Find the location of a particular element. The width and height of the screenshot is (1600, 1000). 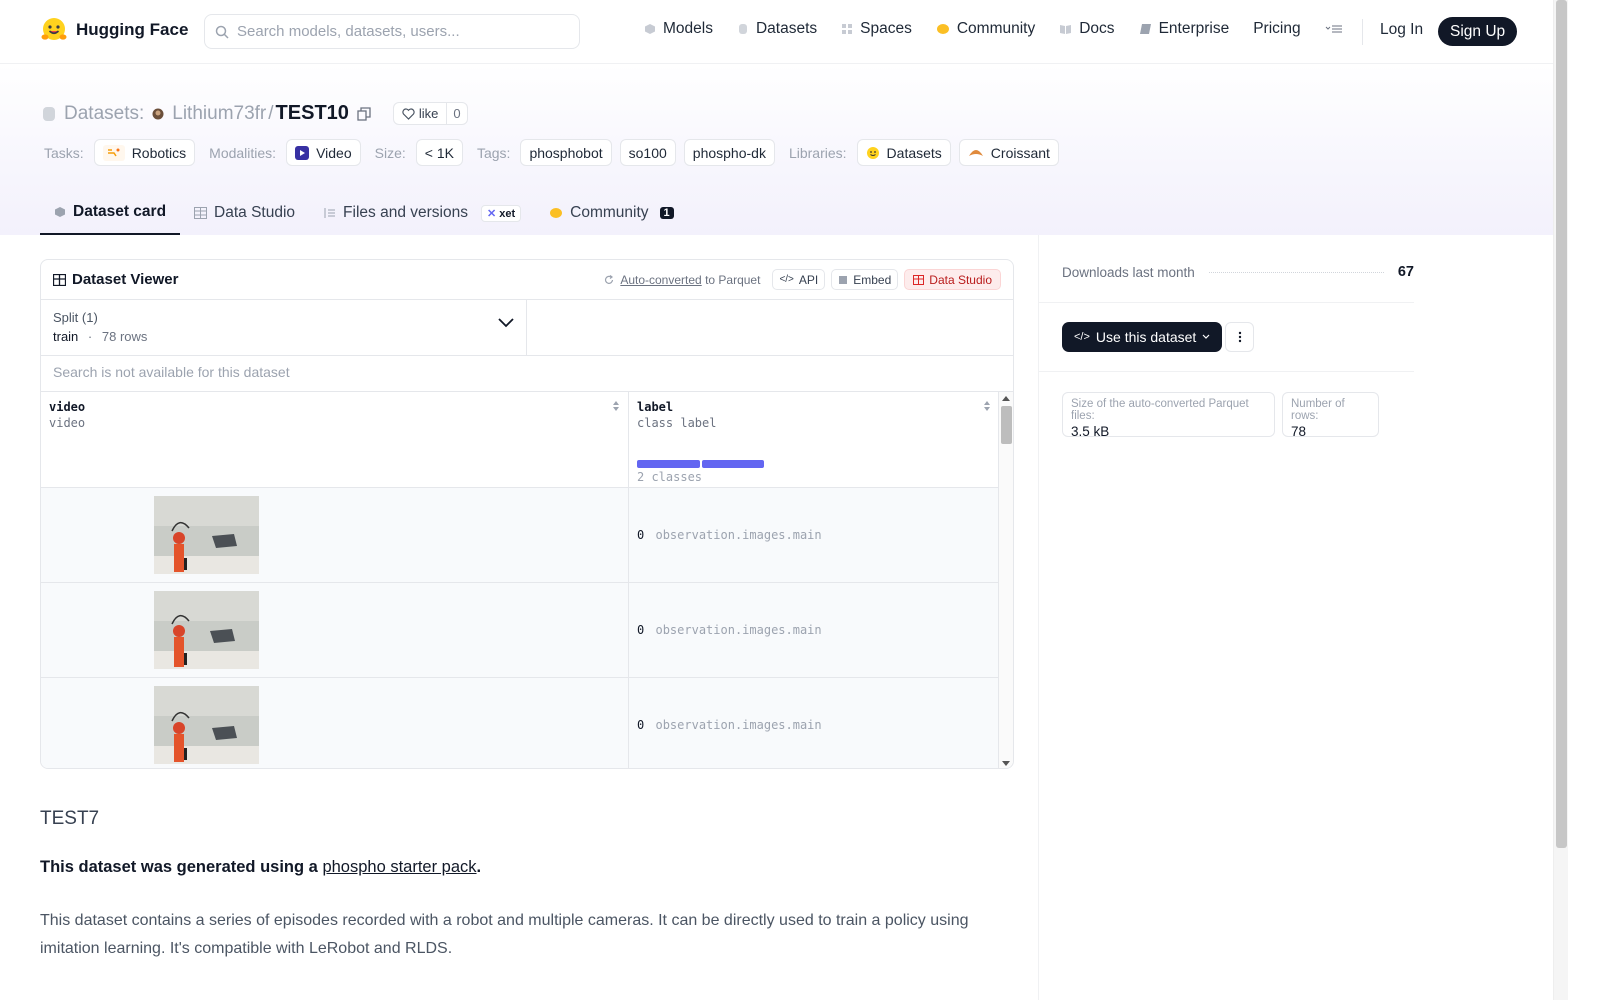

community-count-badge: 1 is located at coordinates (666, 213).